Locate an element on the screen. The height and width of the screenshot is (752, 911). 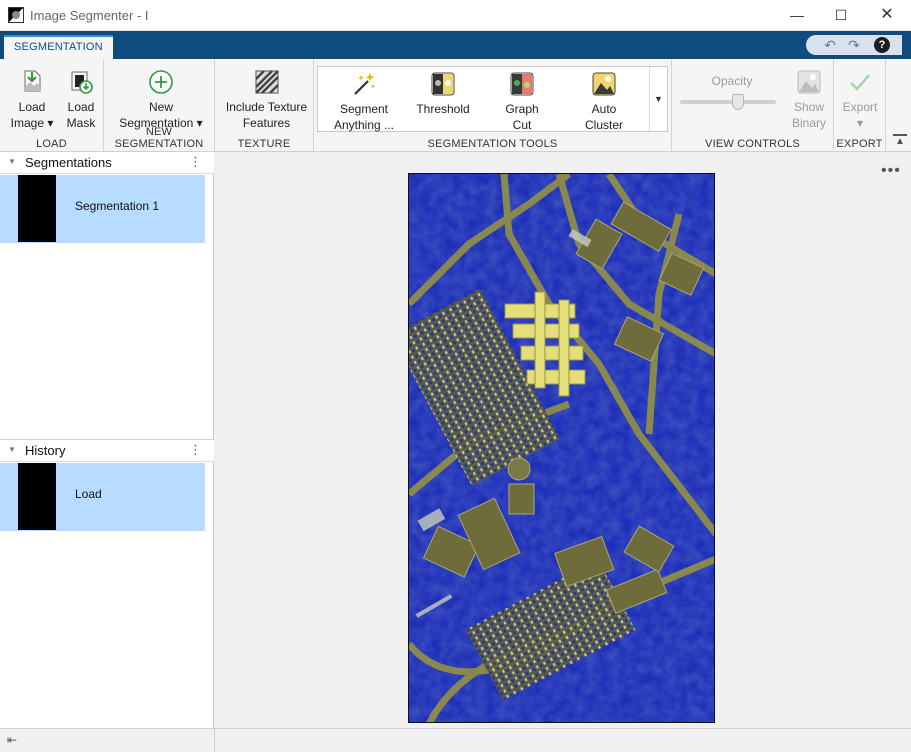
help-icon: ? is located at coordinates (882, 45).